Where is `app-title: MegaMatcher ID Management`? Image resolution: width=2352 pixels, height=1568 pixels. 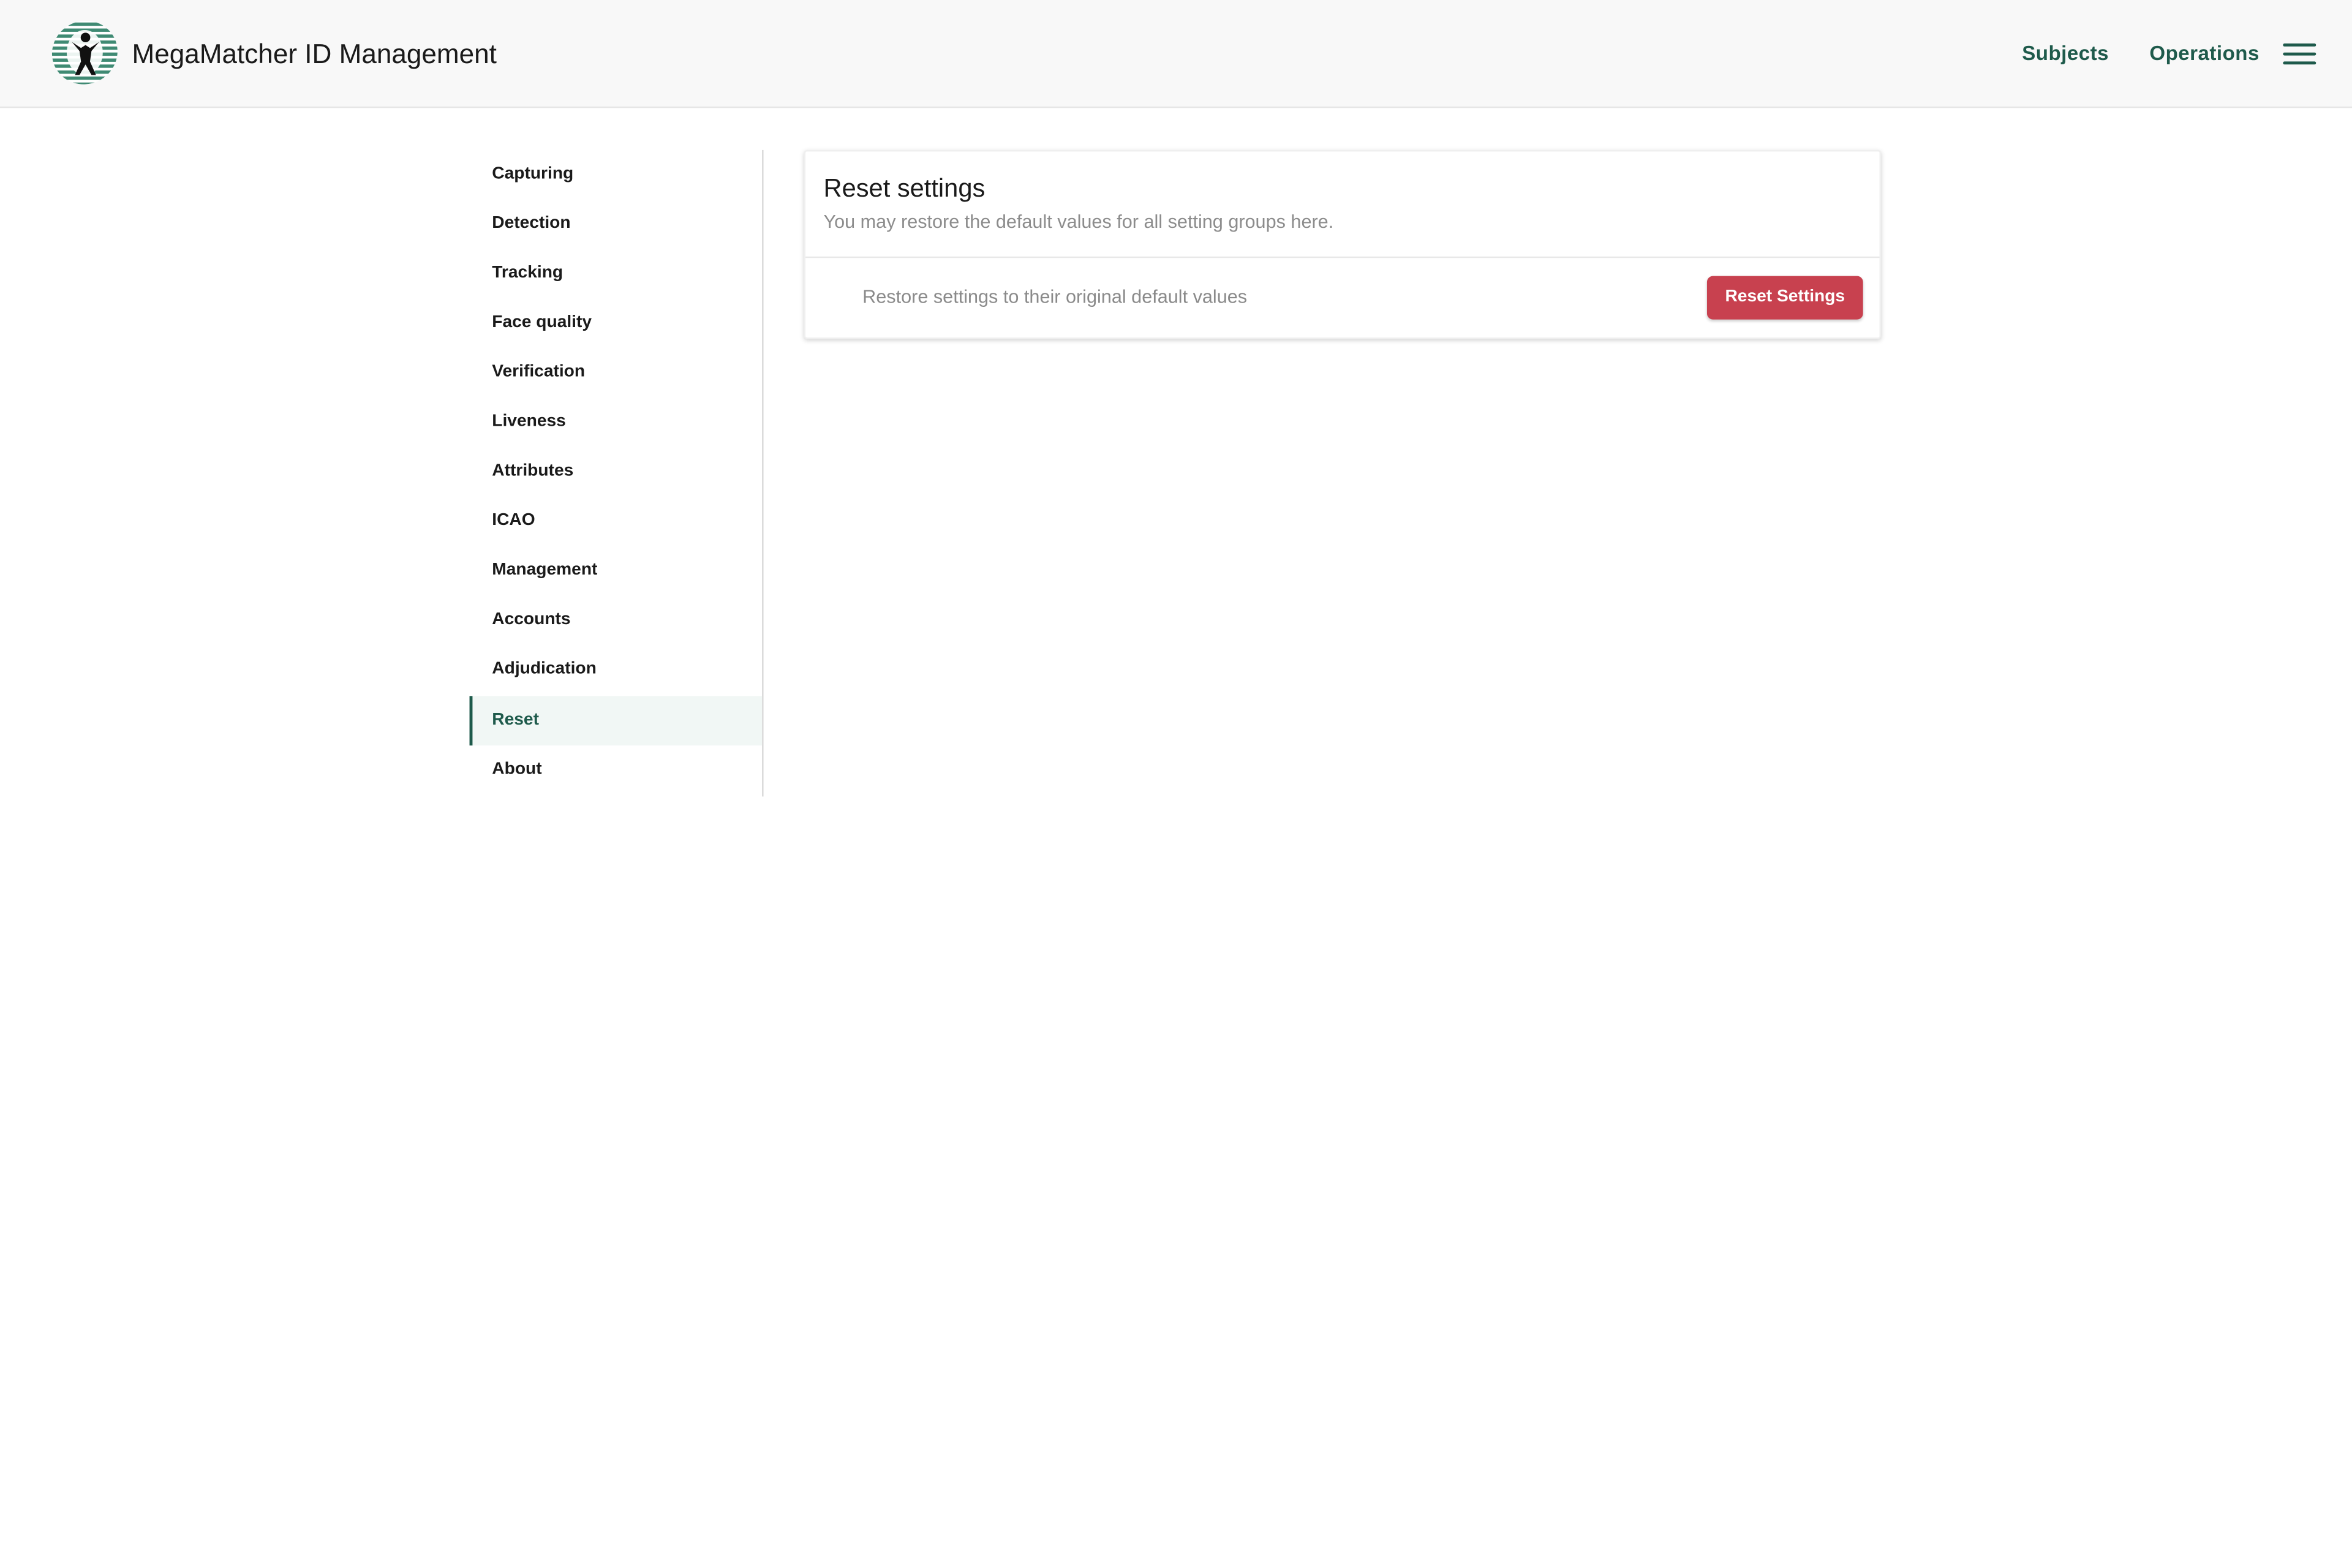 app-title: MegaMatcher ID Management is located at coordinates (314, 54).